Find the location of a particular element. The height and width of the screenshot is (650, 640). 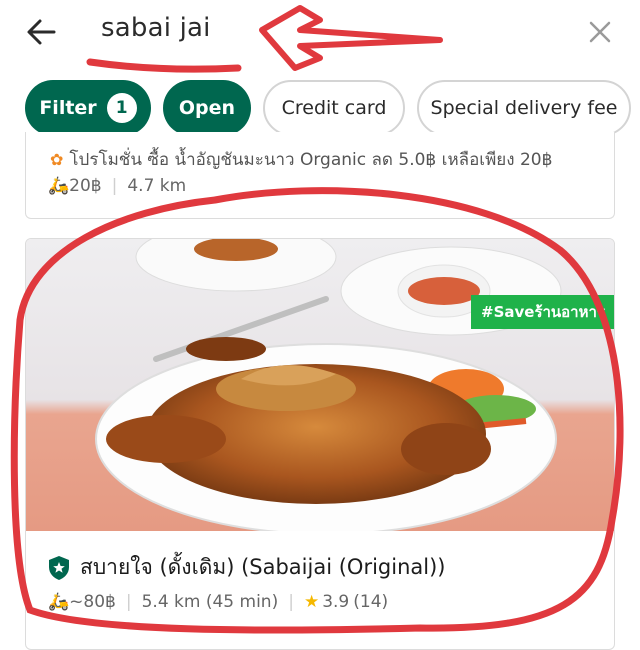

open-chip-label: Open is located at coordinates (207, 108).